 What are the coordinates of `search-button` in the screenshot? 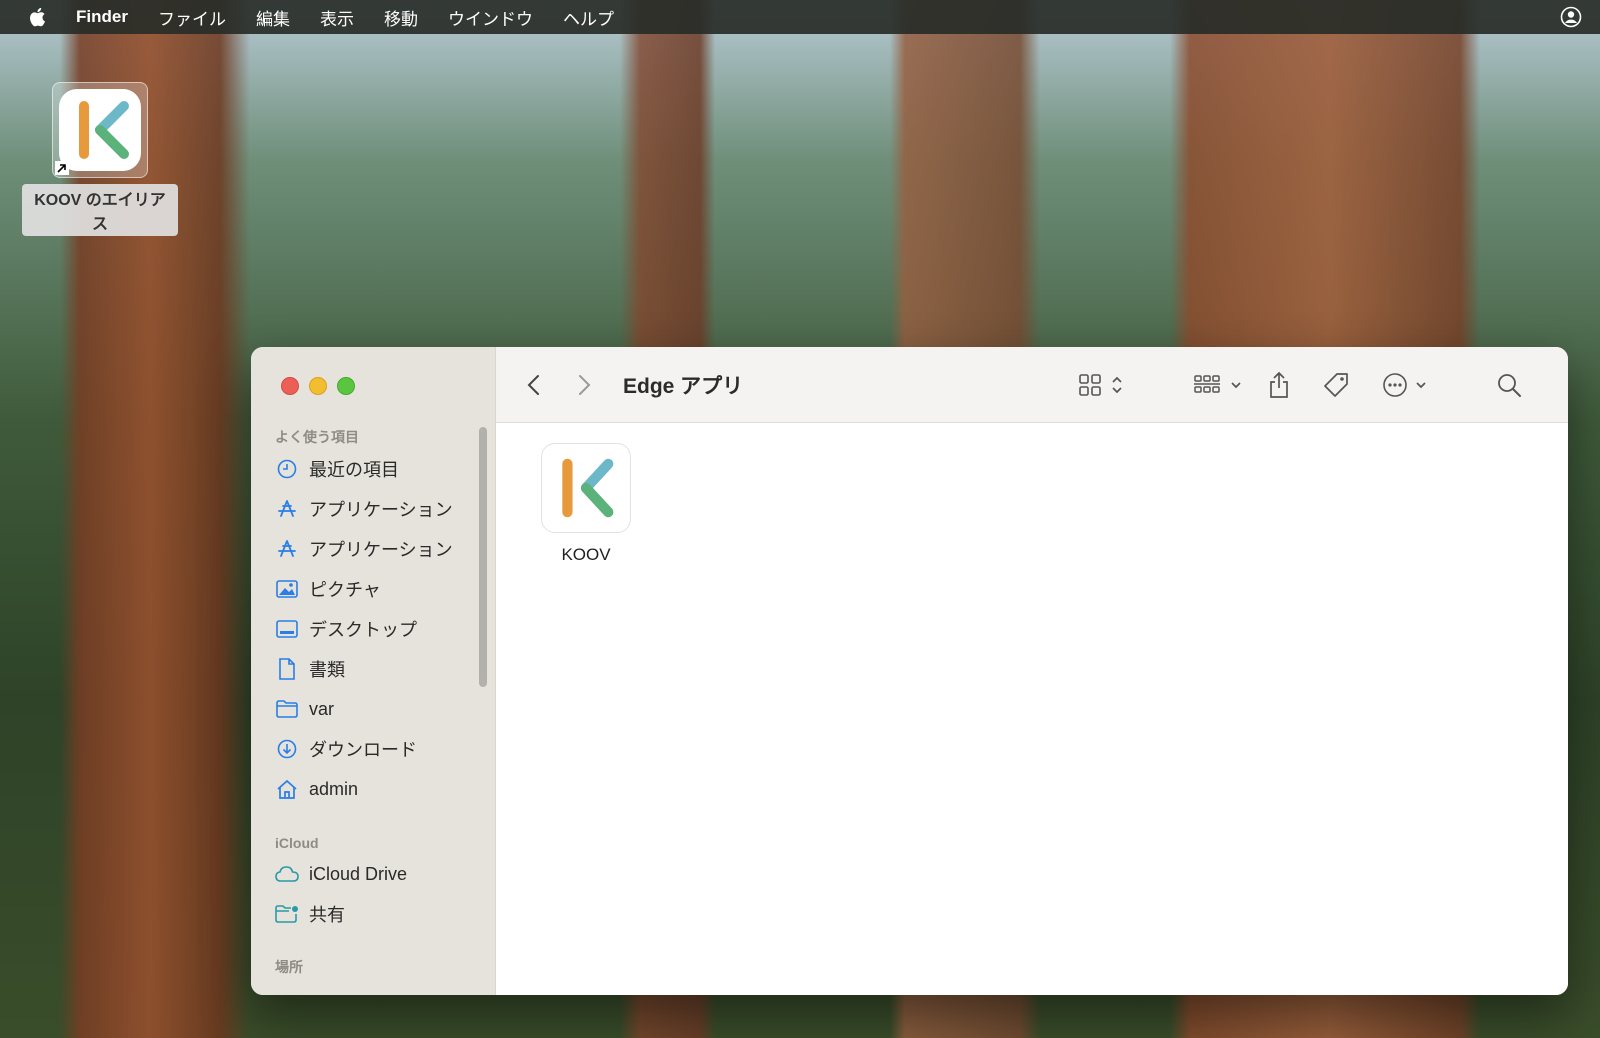 It's located at (1509, 385).